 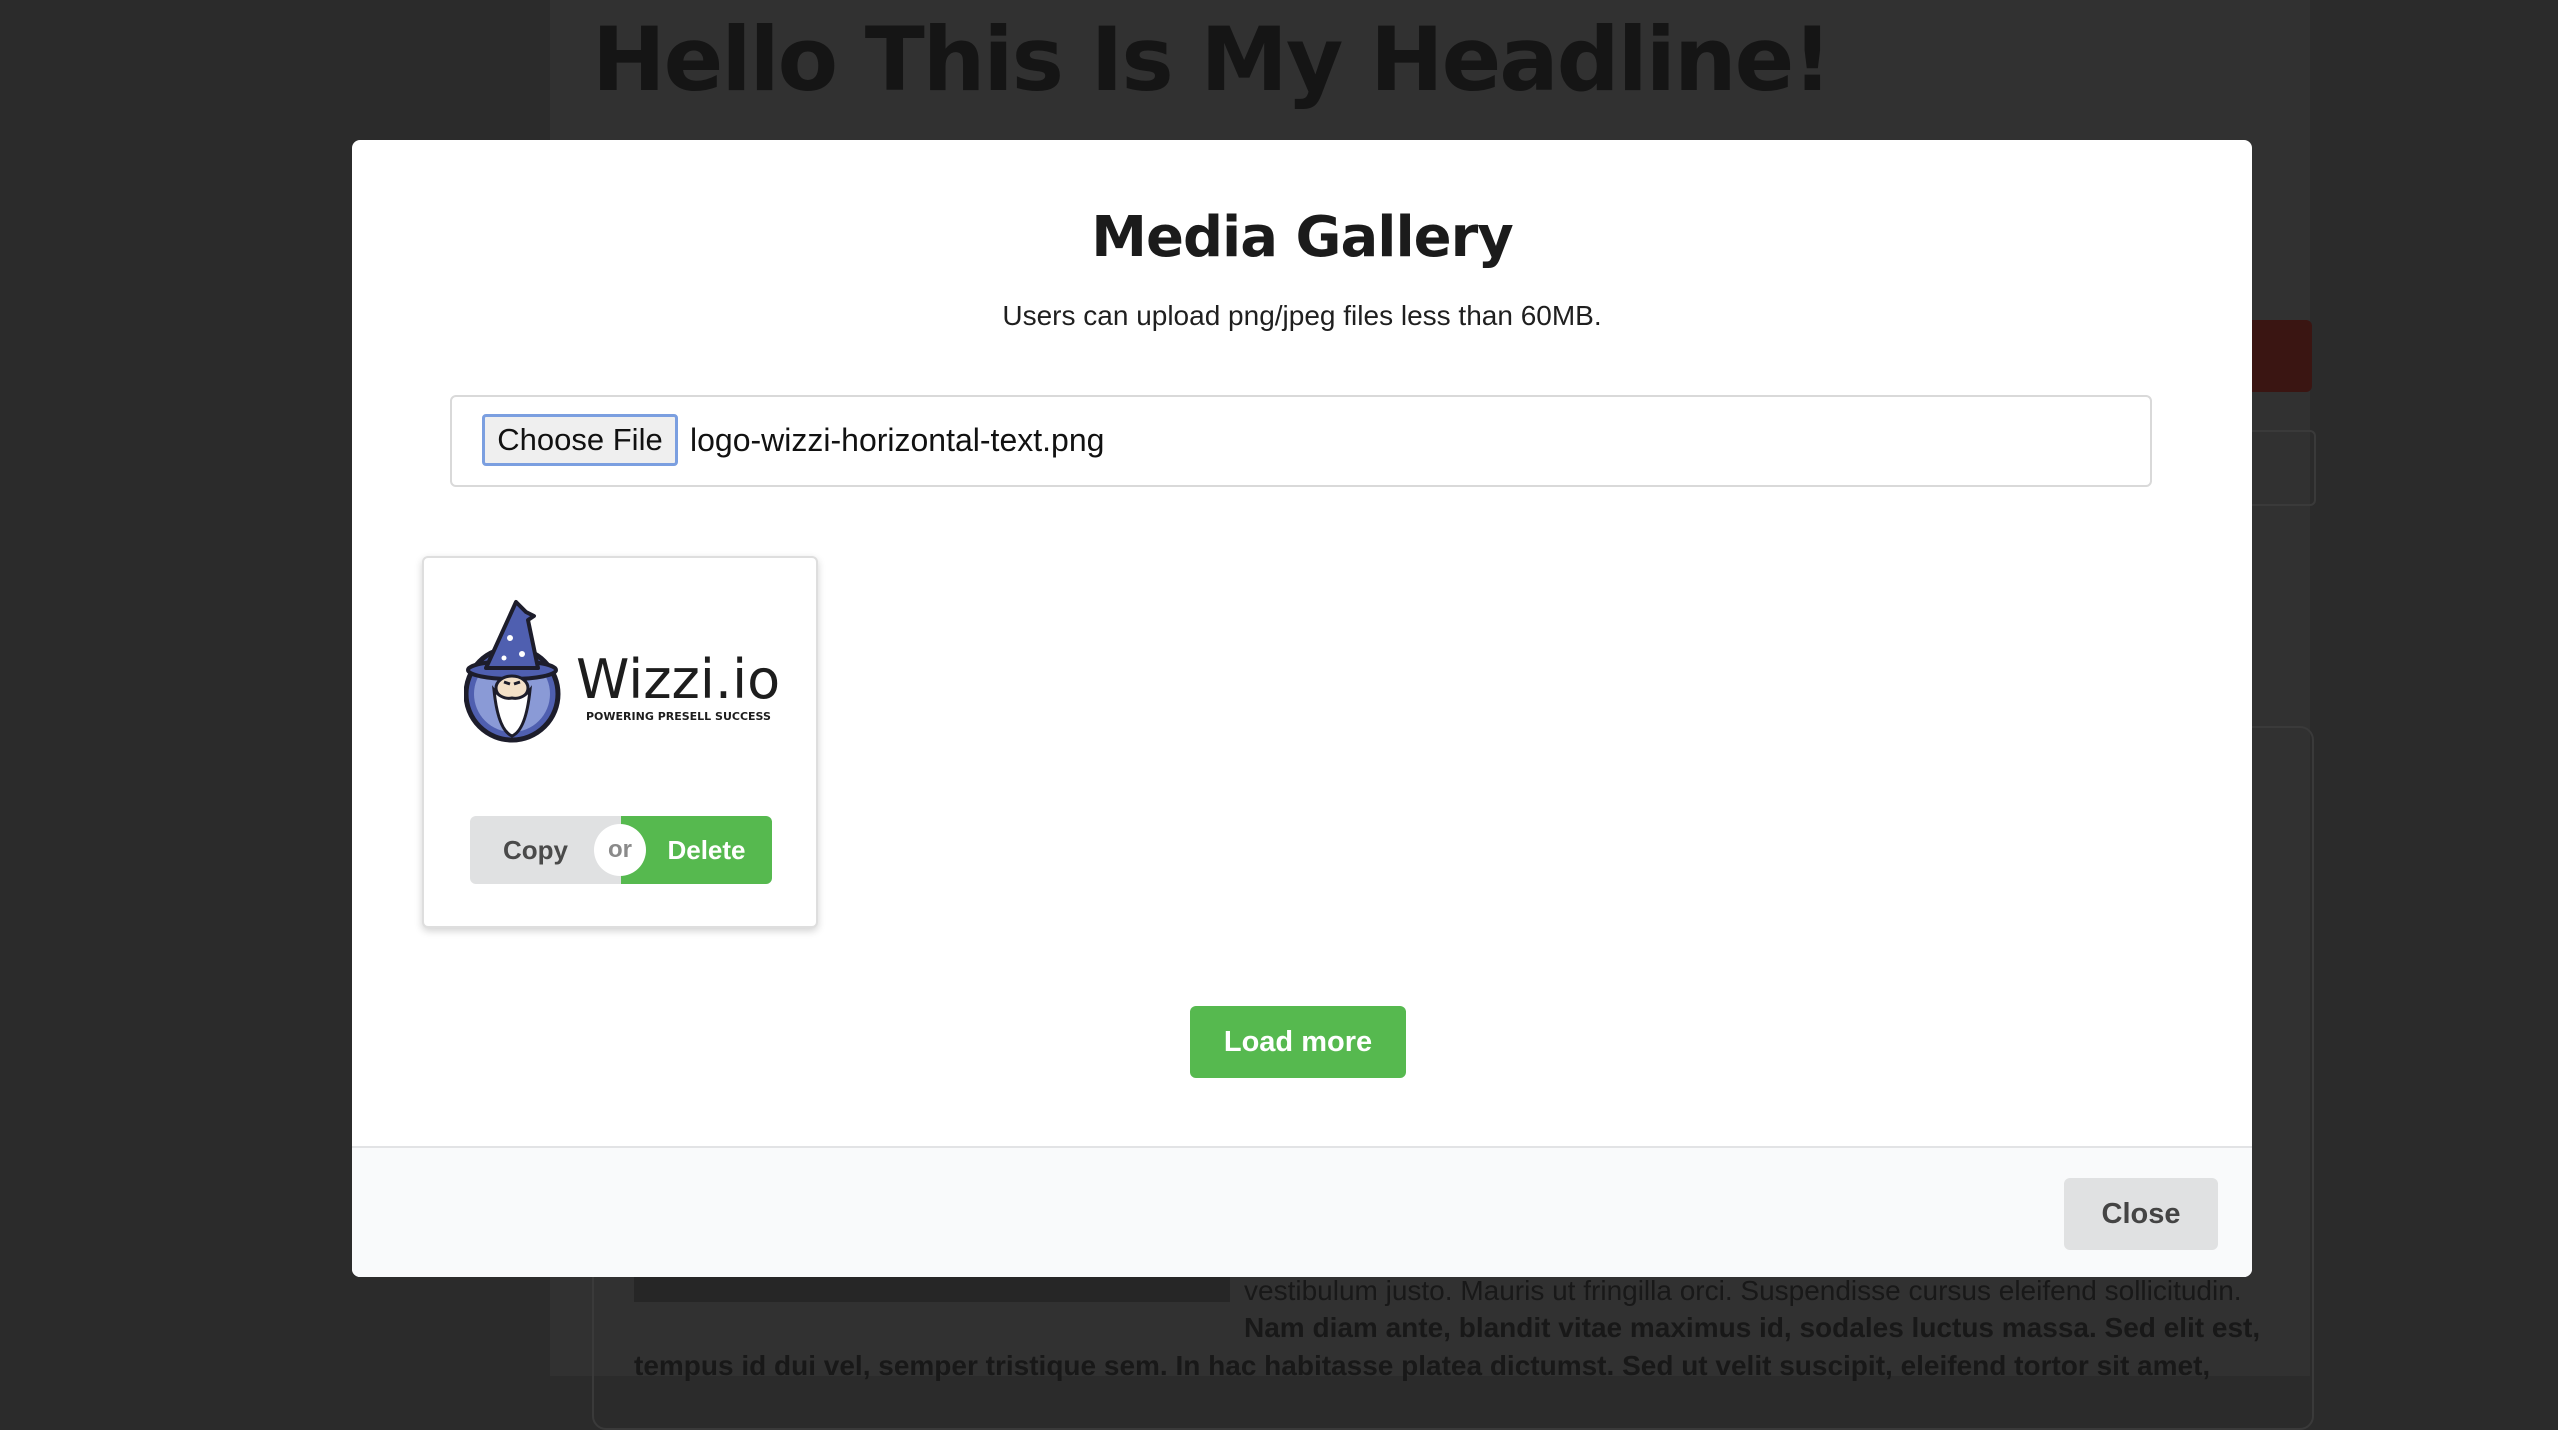 What do you see at coordinates (897, 440) in the screenshot?
I see `selected-file-name: logo-wizzi-horizontal-text.png` at bounding box center [897, 440].